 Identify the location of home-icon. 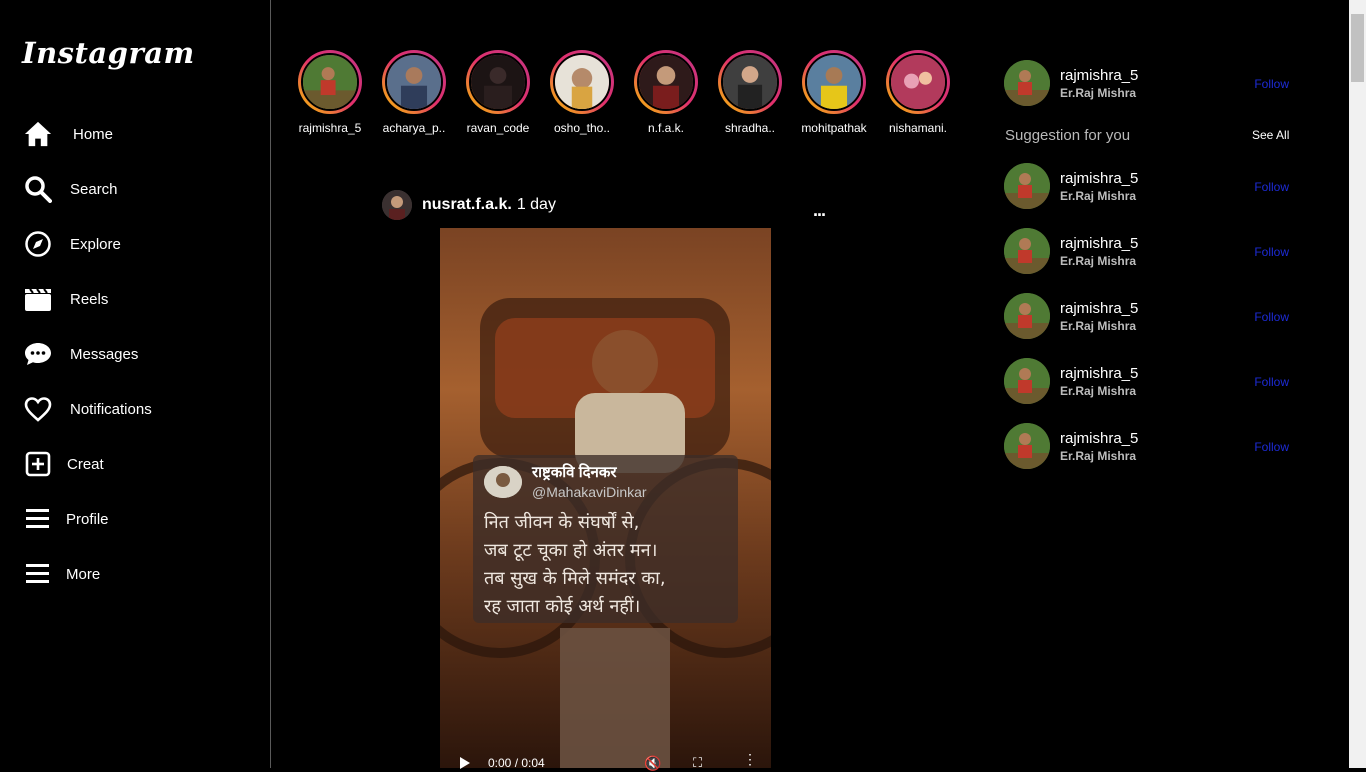
(38, 134).